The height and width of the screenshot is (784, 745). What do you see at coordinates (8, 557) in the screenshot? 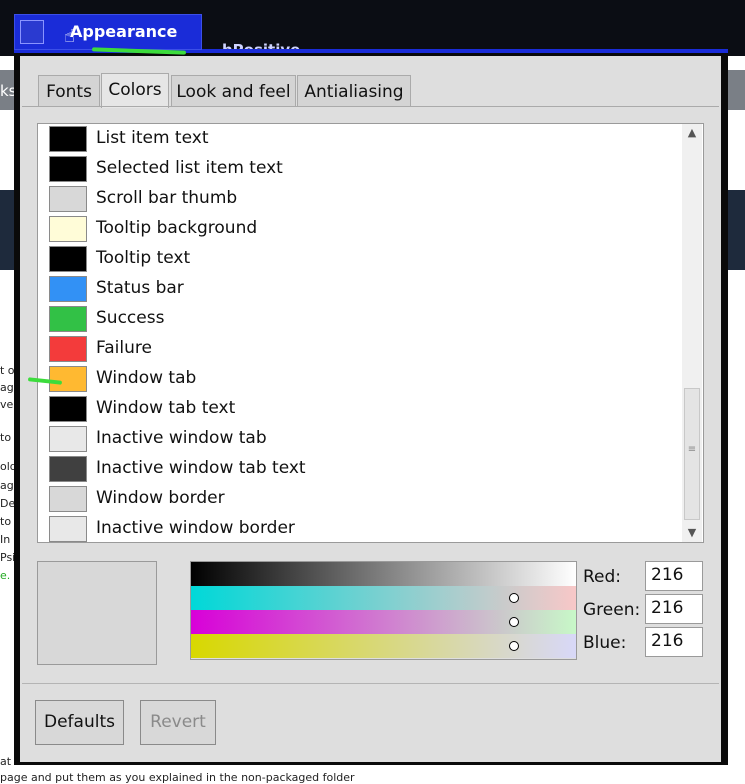
I see `background-text: Psi` at bounding box center [8, 557].